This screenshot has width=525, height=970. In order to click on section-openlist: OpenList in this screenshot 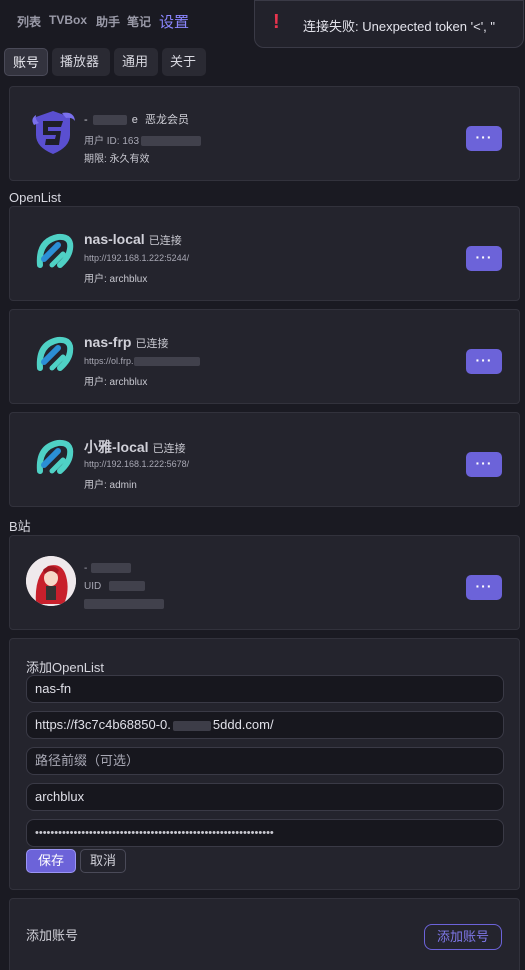, I will do `click(35, 197)`.